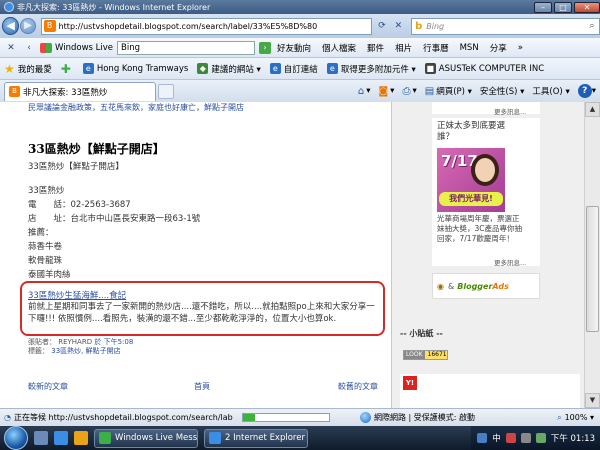 Image resolution: width=600 pixels, height=450 pixels. Describe the element at coordinates (425, 355) in the screenshot. I see `visitor-counter: LOOK 16671` at that location.